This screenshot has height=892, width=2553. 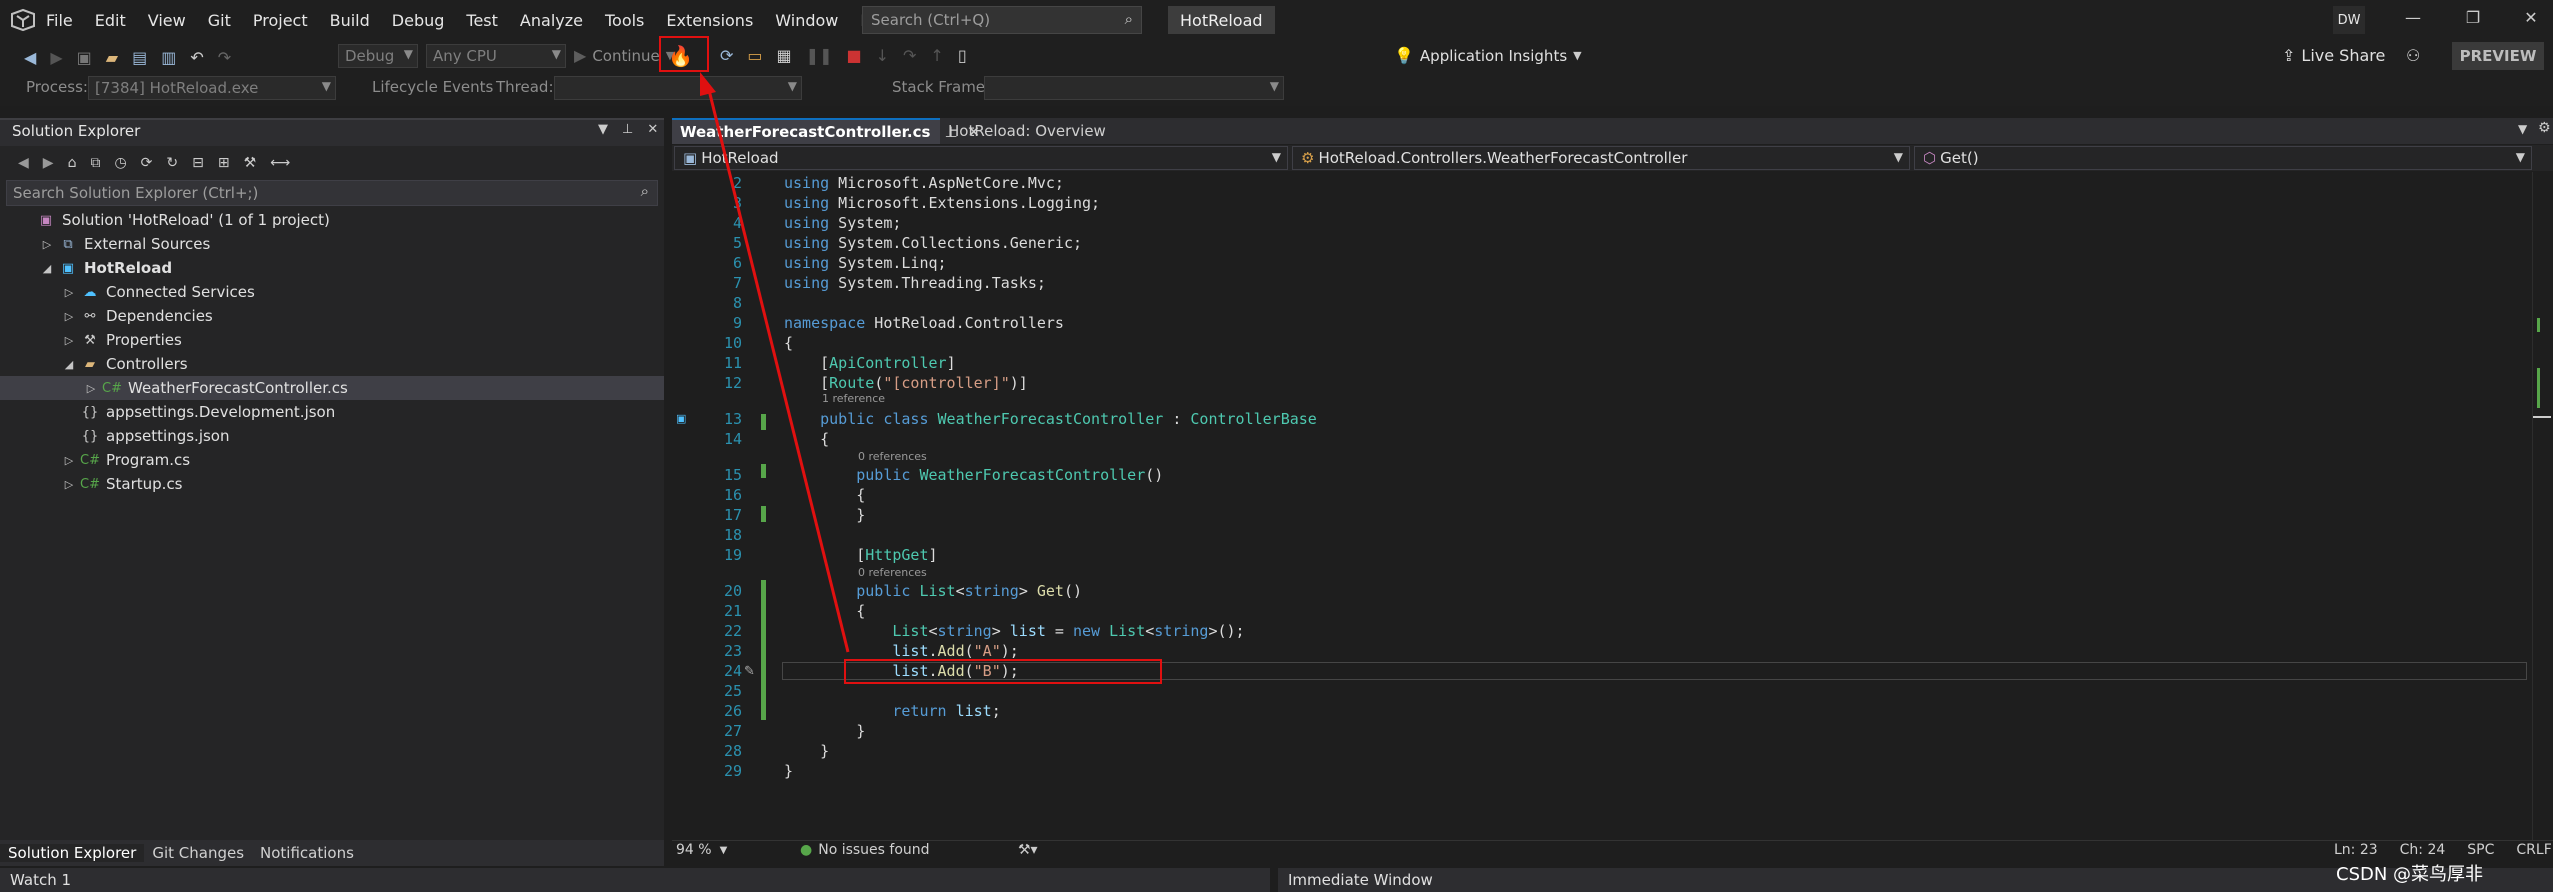 I want to click on chevron-down-icon: ▼, so click(x=723, y=850).